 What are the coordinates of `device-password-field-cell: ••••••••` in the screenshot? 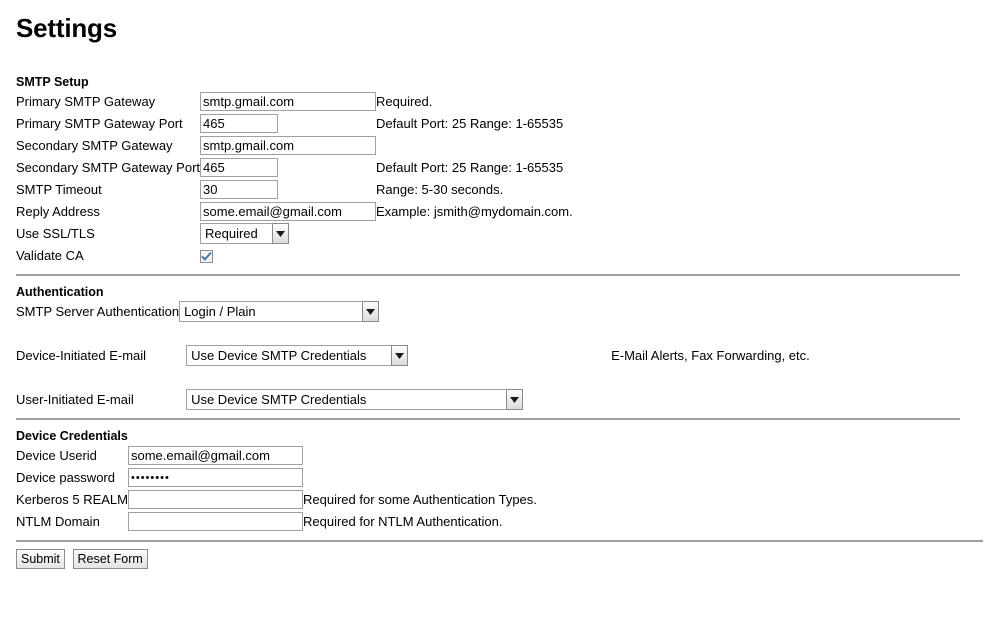 It's located at (215, 478).